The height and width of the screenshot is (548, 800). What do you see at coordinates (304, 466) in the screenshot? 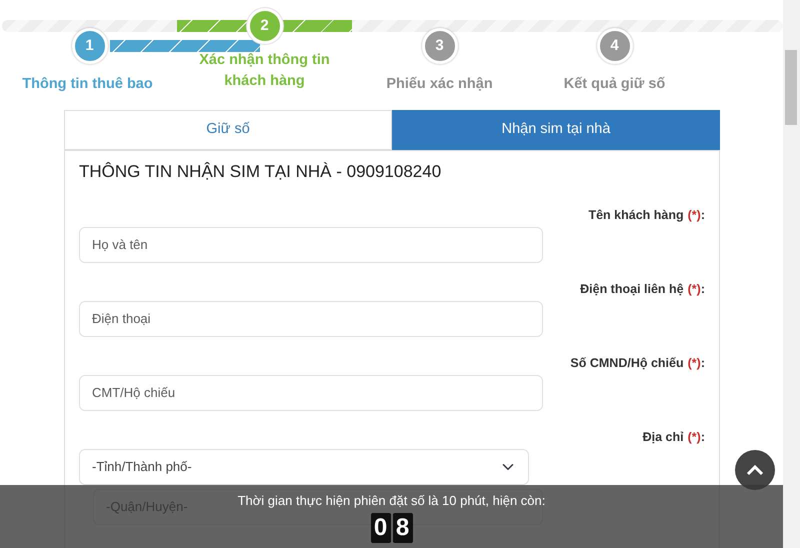
I see `dropdown: -Tỉnh/Thành phố-` at bounding box center [304, 466].